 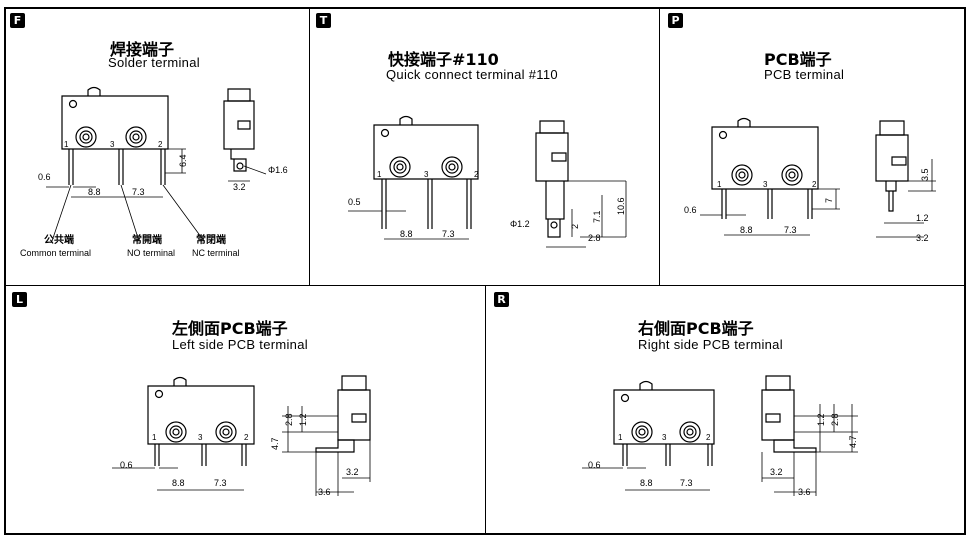 What do you see at coordinates (183, 160) in the screenshot?
I see `dim-height: 6.4` at bounding box center [183, 160].